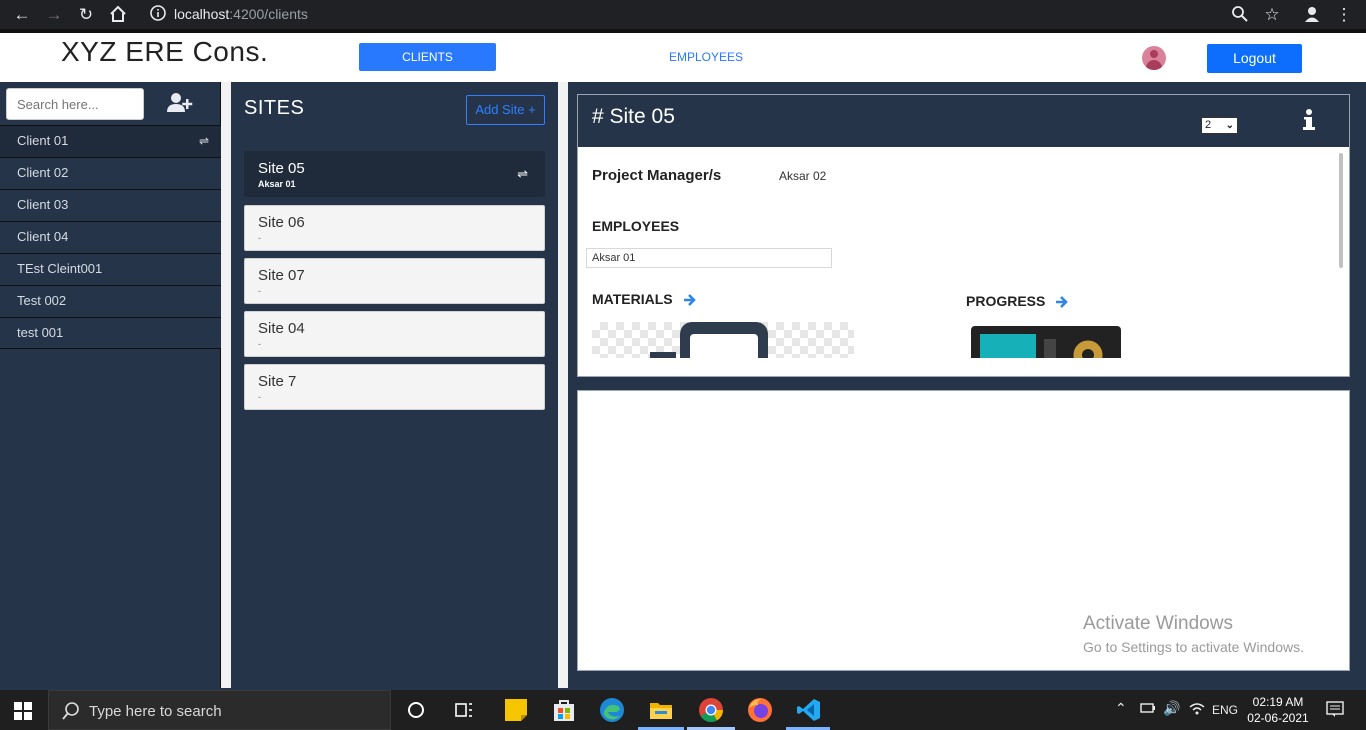 This screenshot has width=1366, height=730. What do you see at coordinates (633, 116) in the screenshot?
I see `site-detail-title: # Site 05` at bounding box center [633, 116].